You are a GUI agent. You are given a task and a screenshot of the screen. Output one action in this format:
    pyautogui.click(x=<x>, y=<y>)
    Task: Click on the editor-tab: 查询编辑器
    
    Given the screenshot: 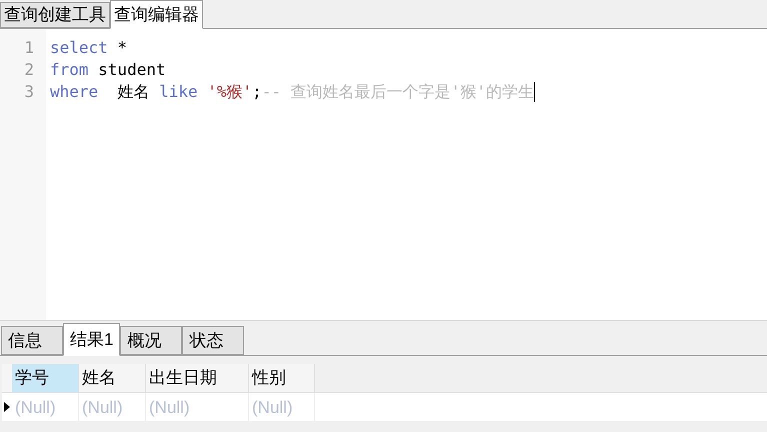 What is the action you would take?
    pyautogui.click(x=156, y=14)
    